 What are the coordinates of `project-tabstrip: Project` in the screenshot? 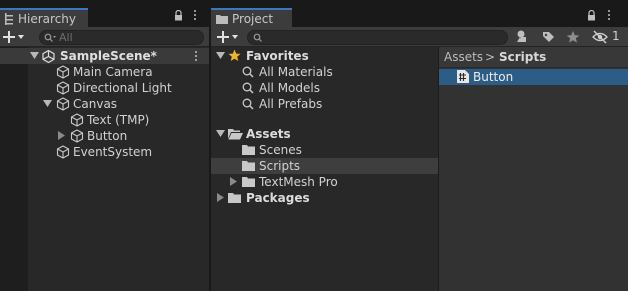 It's located at (419, 16).